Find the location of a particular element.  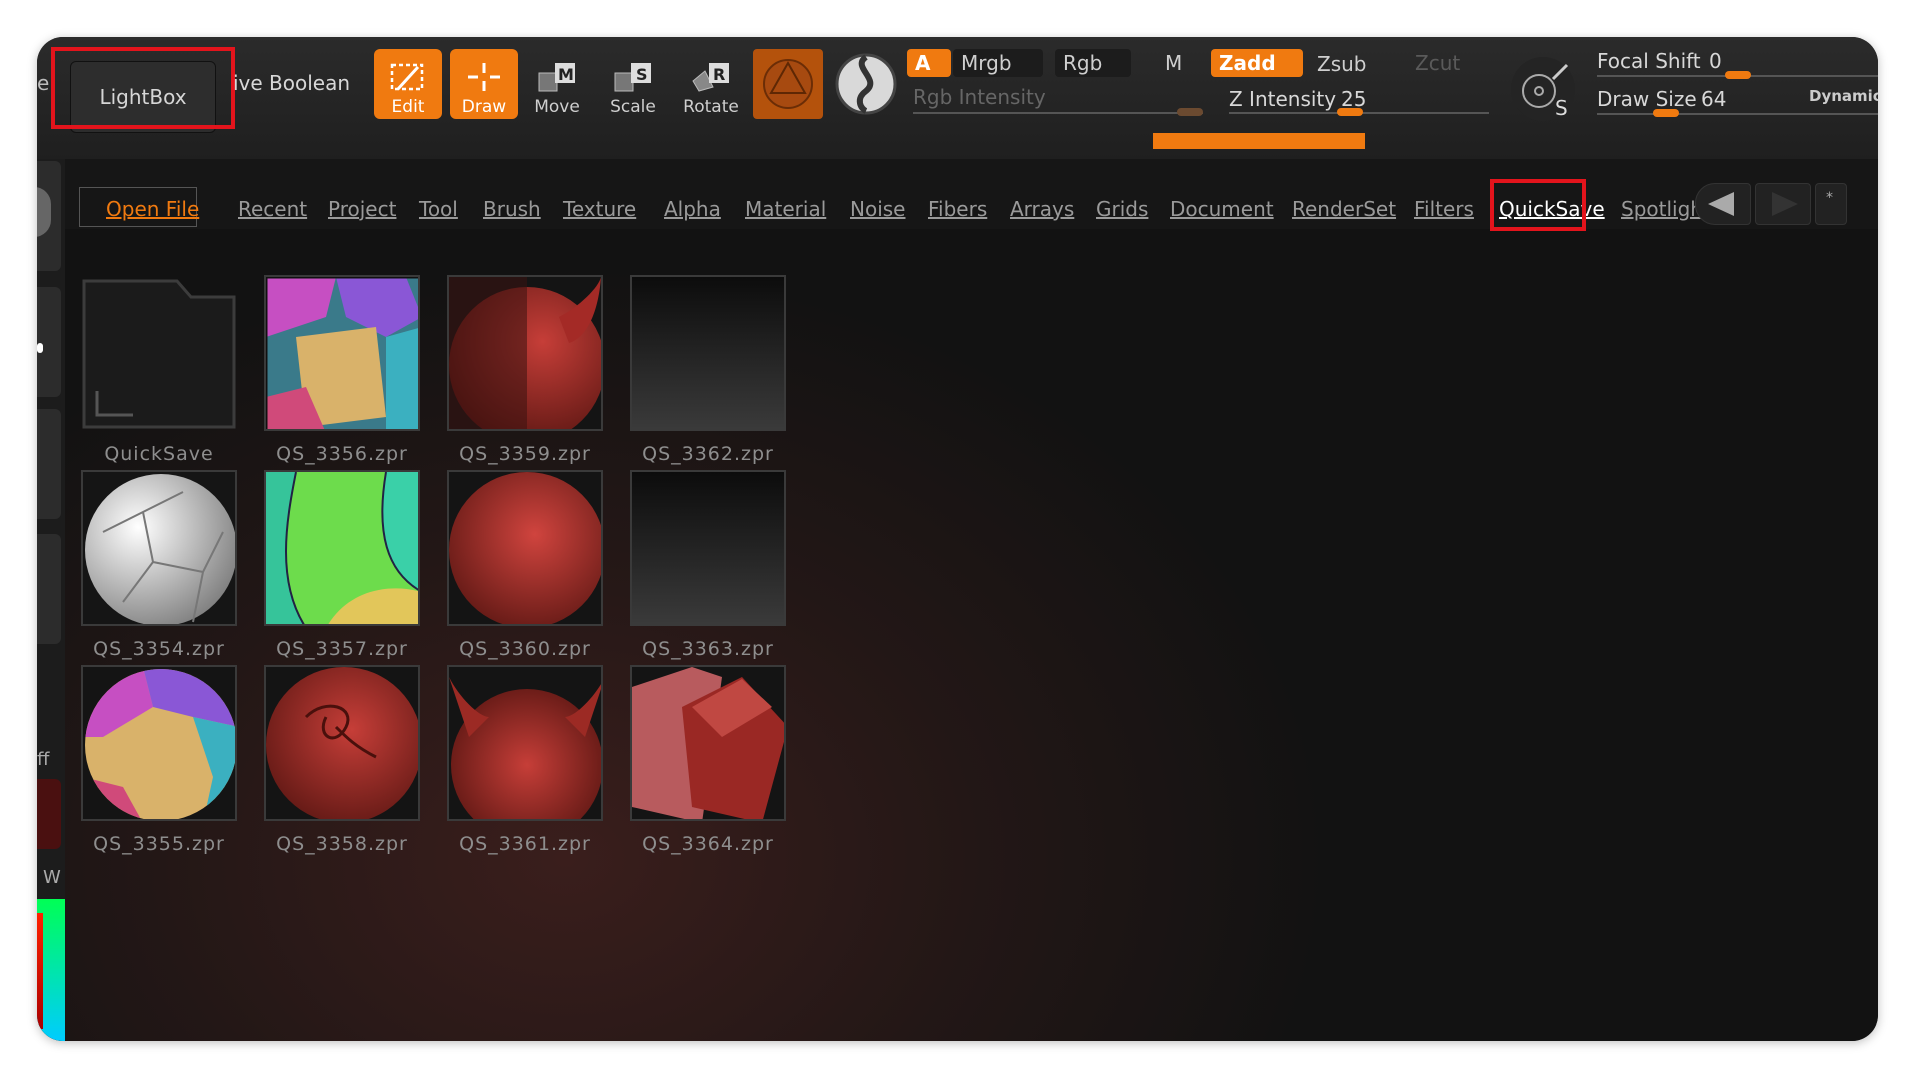

z-intensity-slider-knob is located at coordinates (1350, 112).